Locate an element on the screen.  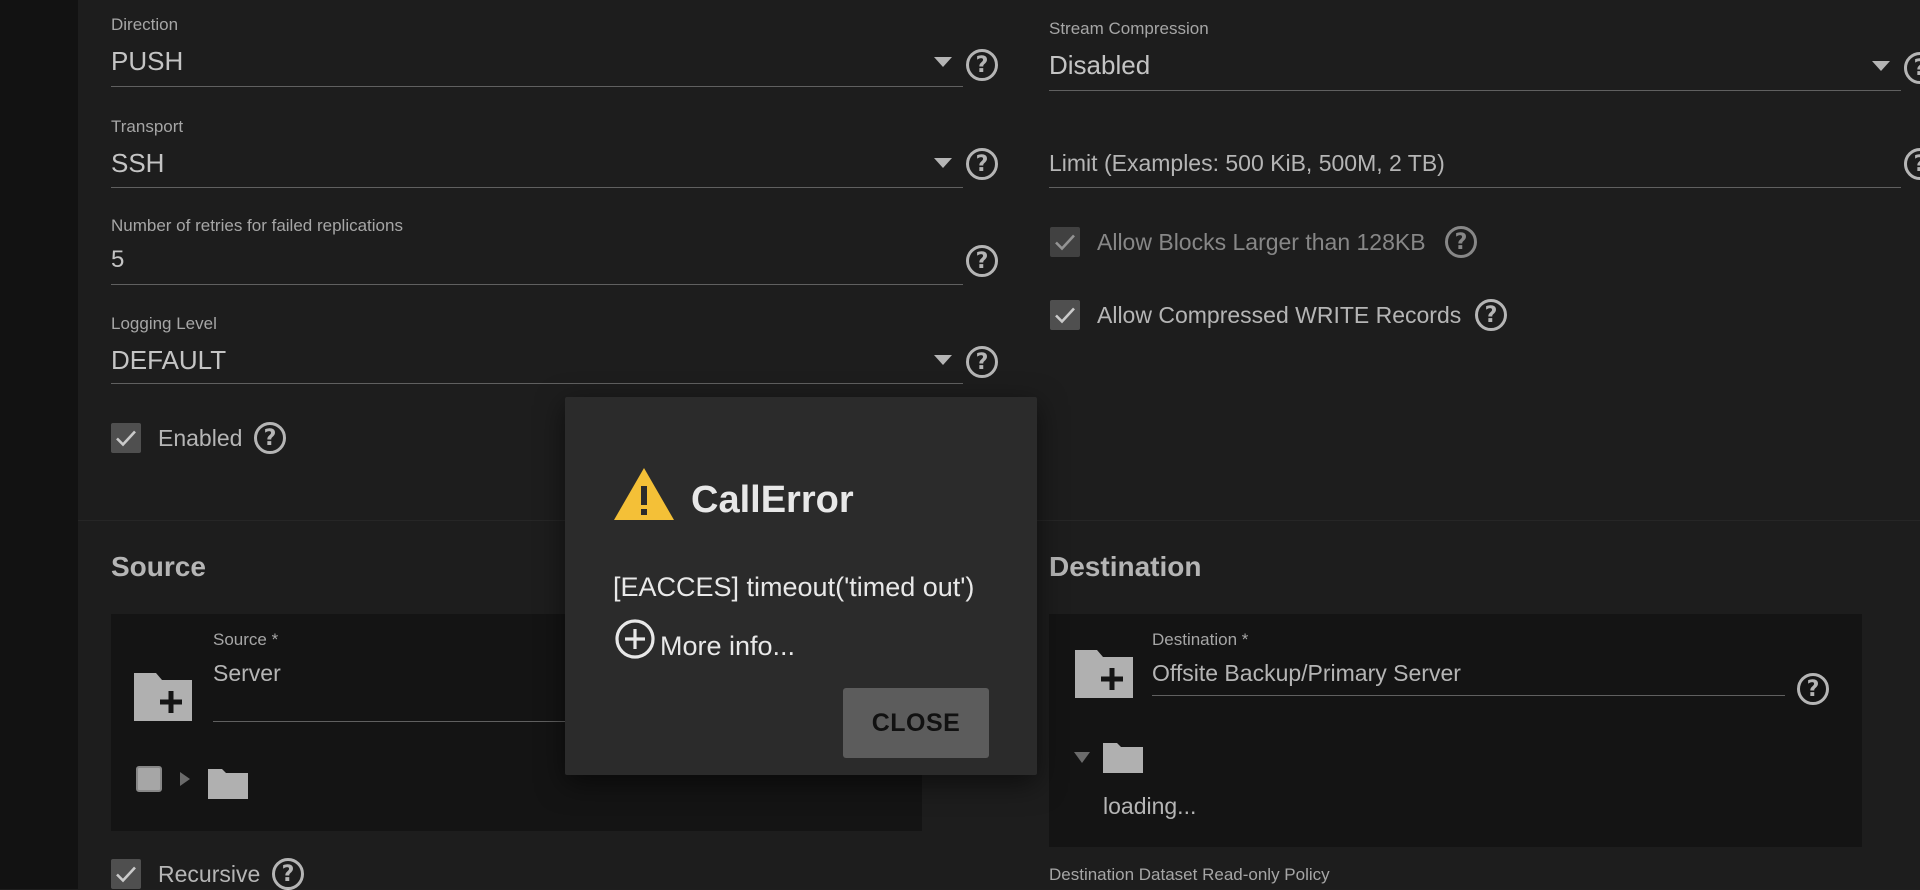
close-button: CLOSE is located at coordinates (916, 723).